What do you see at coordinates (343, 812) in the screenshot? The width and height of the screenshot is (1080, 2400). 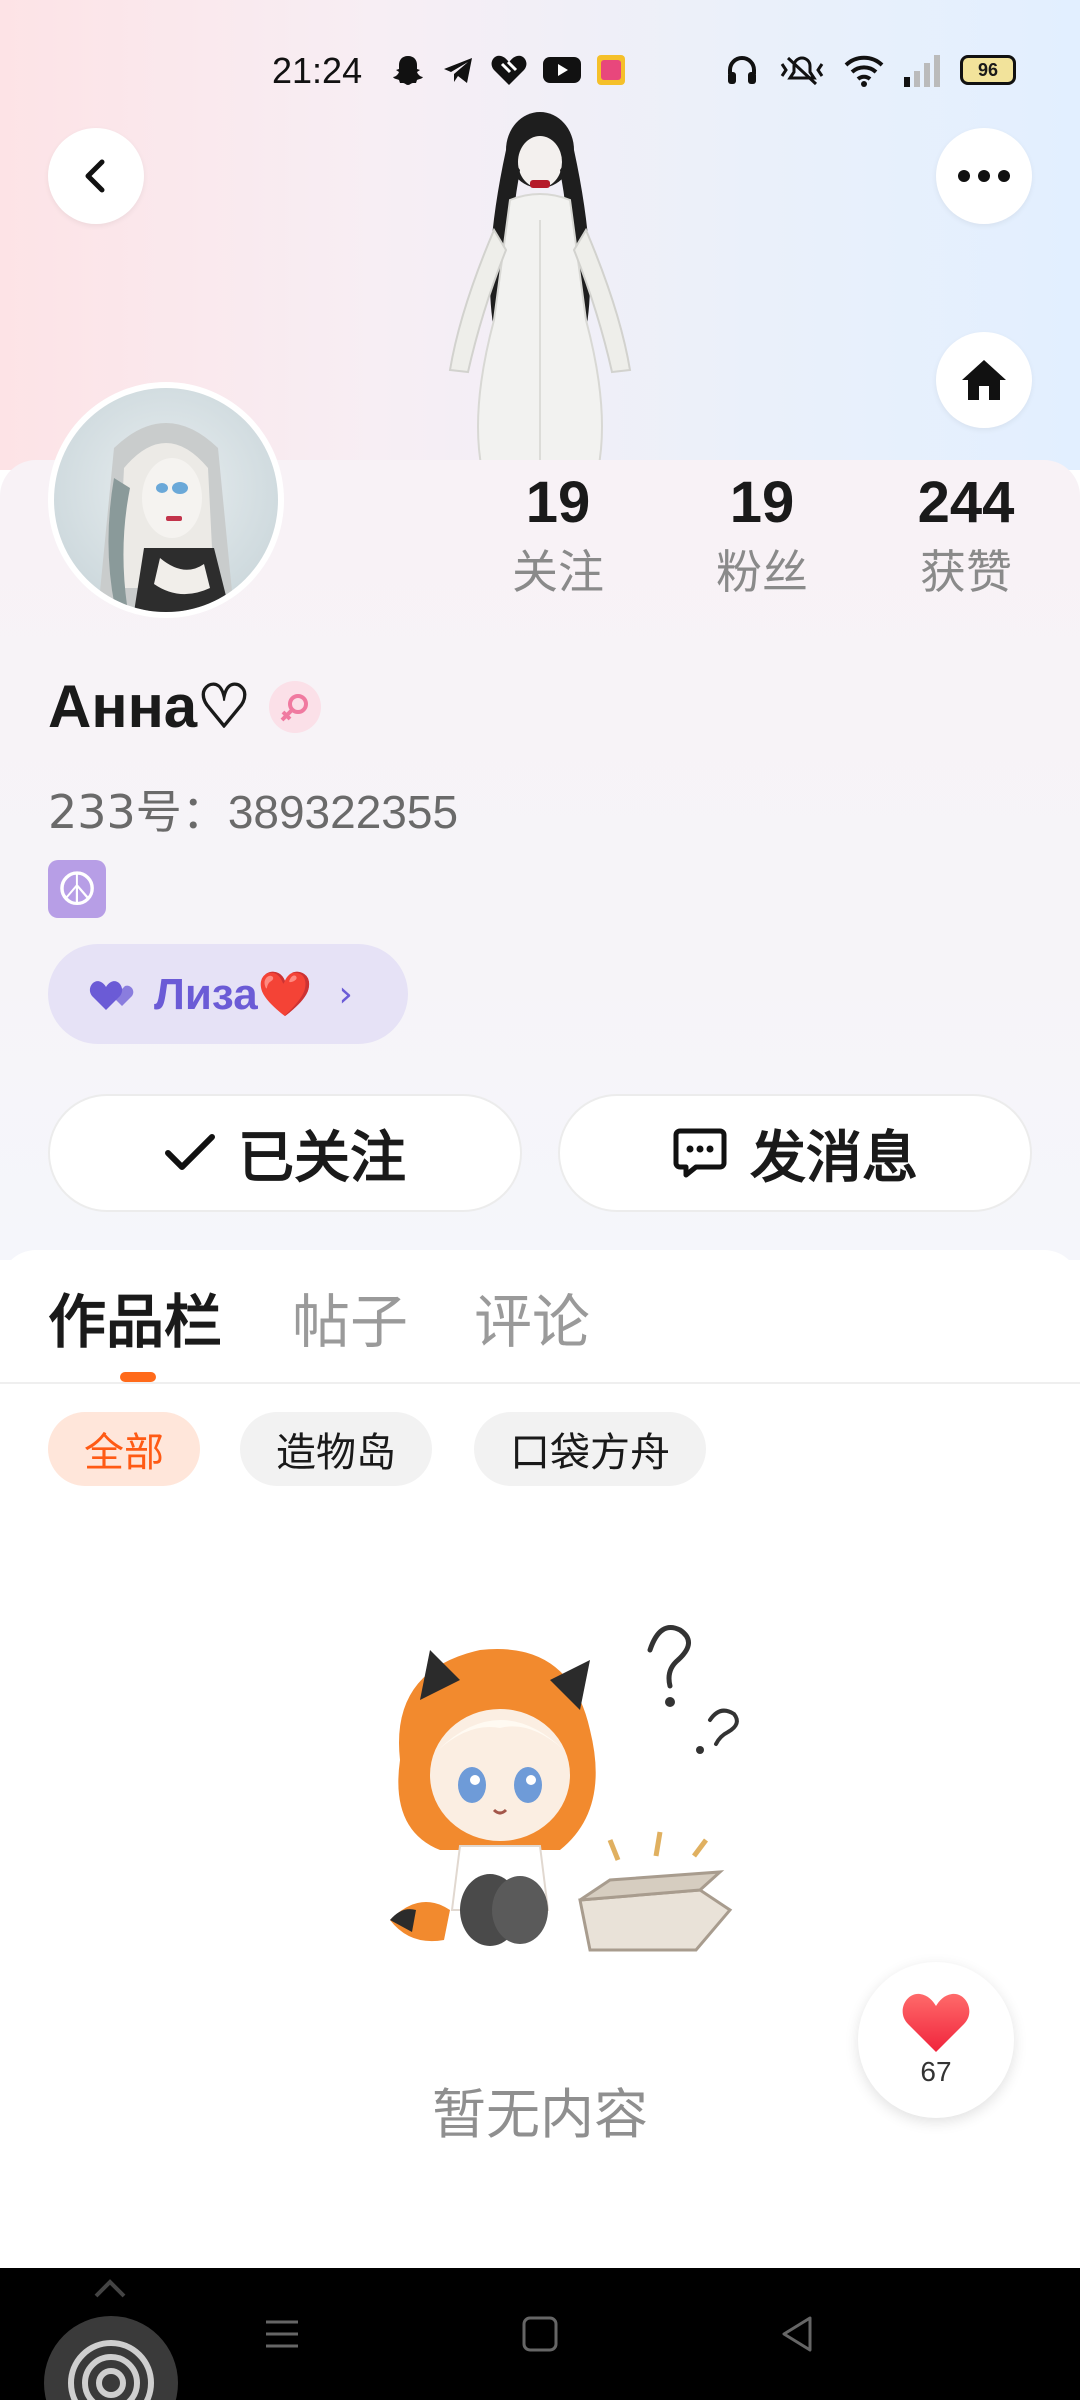 I see `user-id-number: 389322355` at bounding box center [343, 812].